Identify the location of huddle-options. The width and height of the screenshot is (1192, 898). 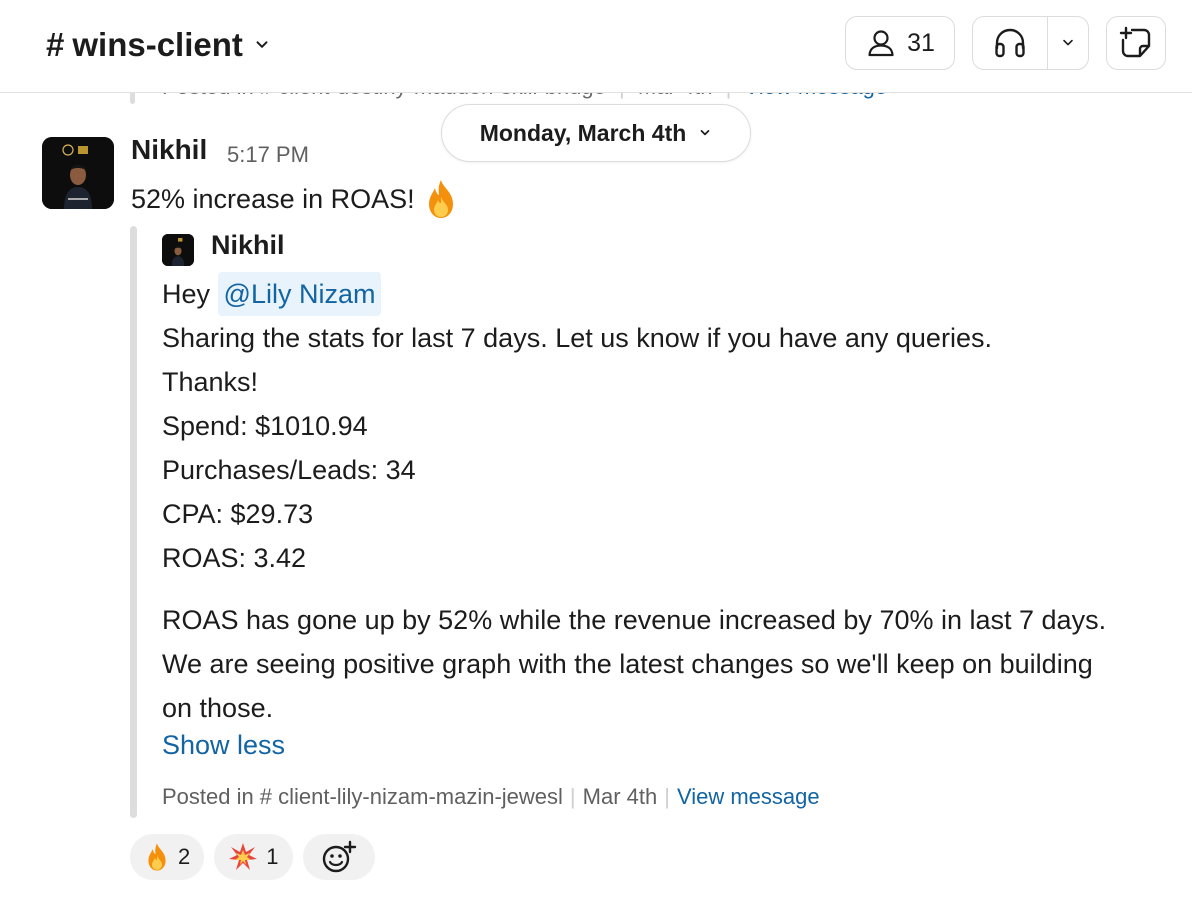
(1068, 43).